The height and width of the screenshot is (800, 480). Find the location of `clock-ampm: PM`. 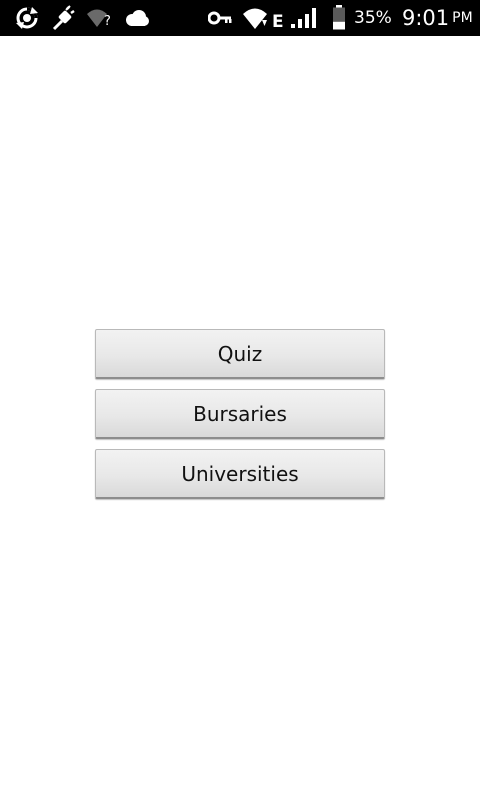

clock-ampm: PM is located at coordinates (462, 18).